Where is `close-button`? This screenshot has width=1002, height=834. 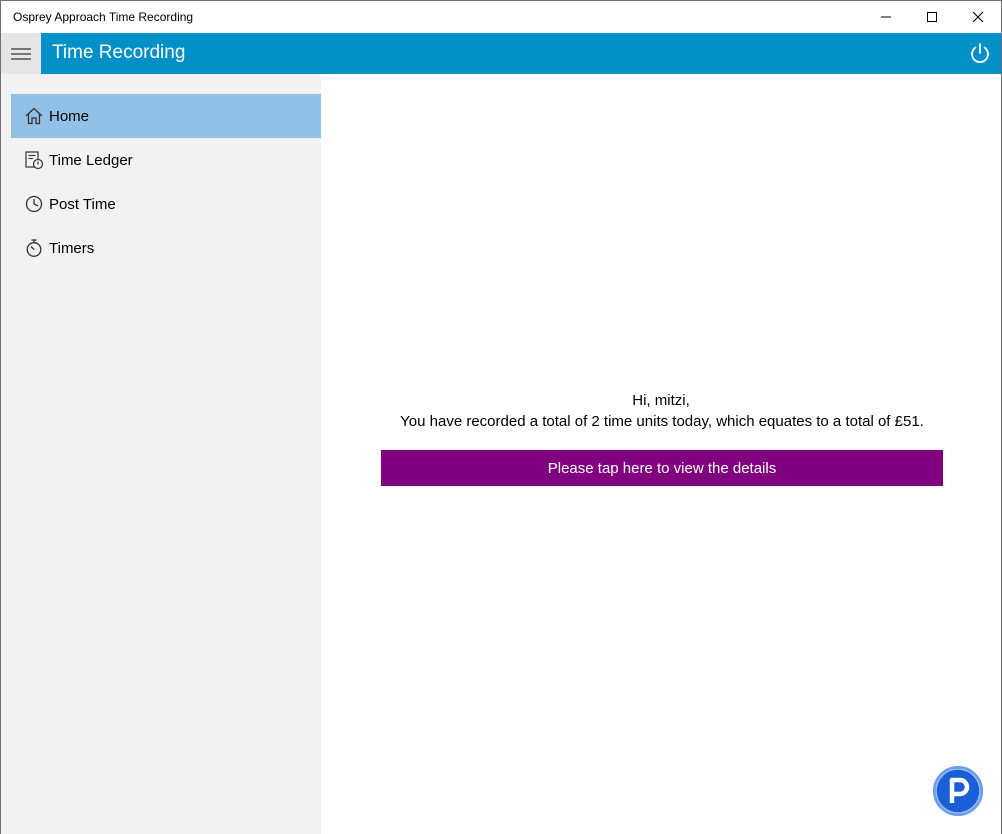 close-button is located at coordinates (978, 17).